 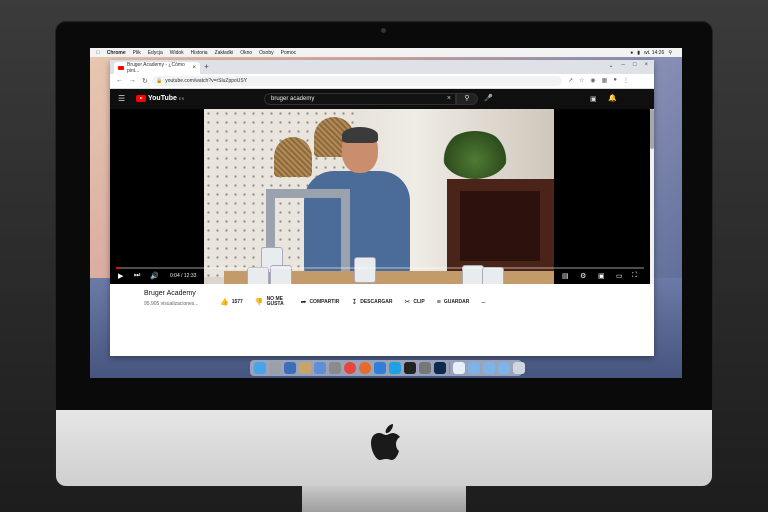 I want to click on battery-icon: ▮, so click(x=638, y=53).